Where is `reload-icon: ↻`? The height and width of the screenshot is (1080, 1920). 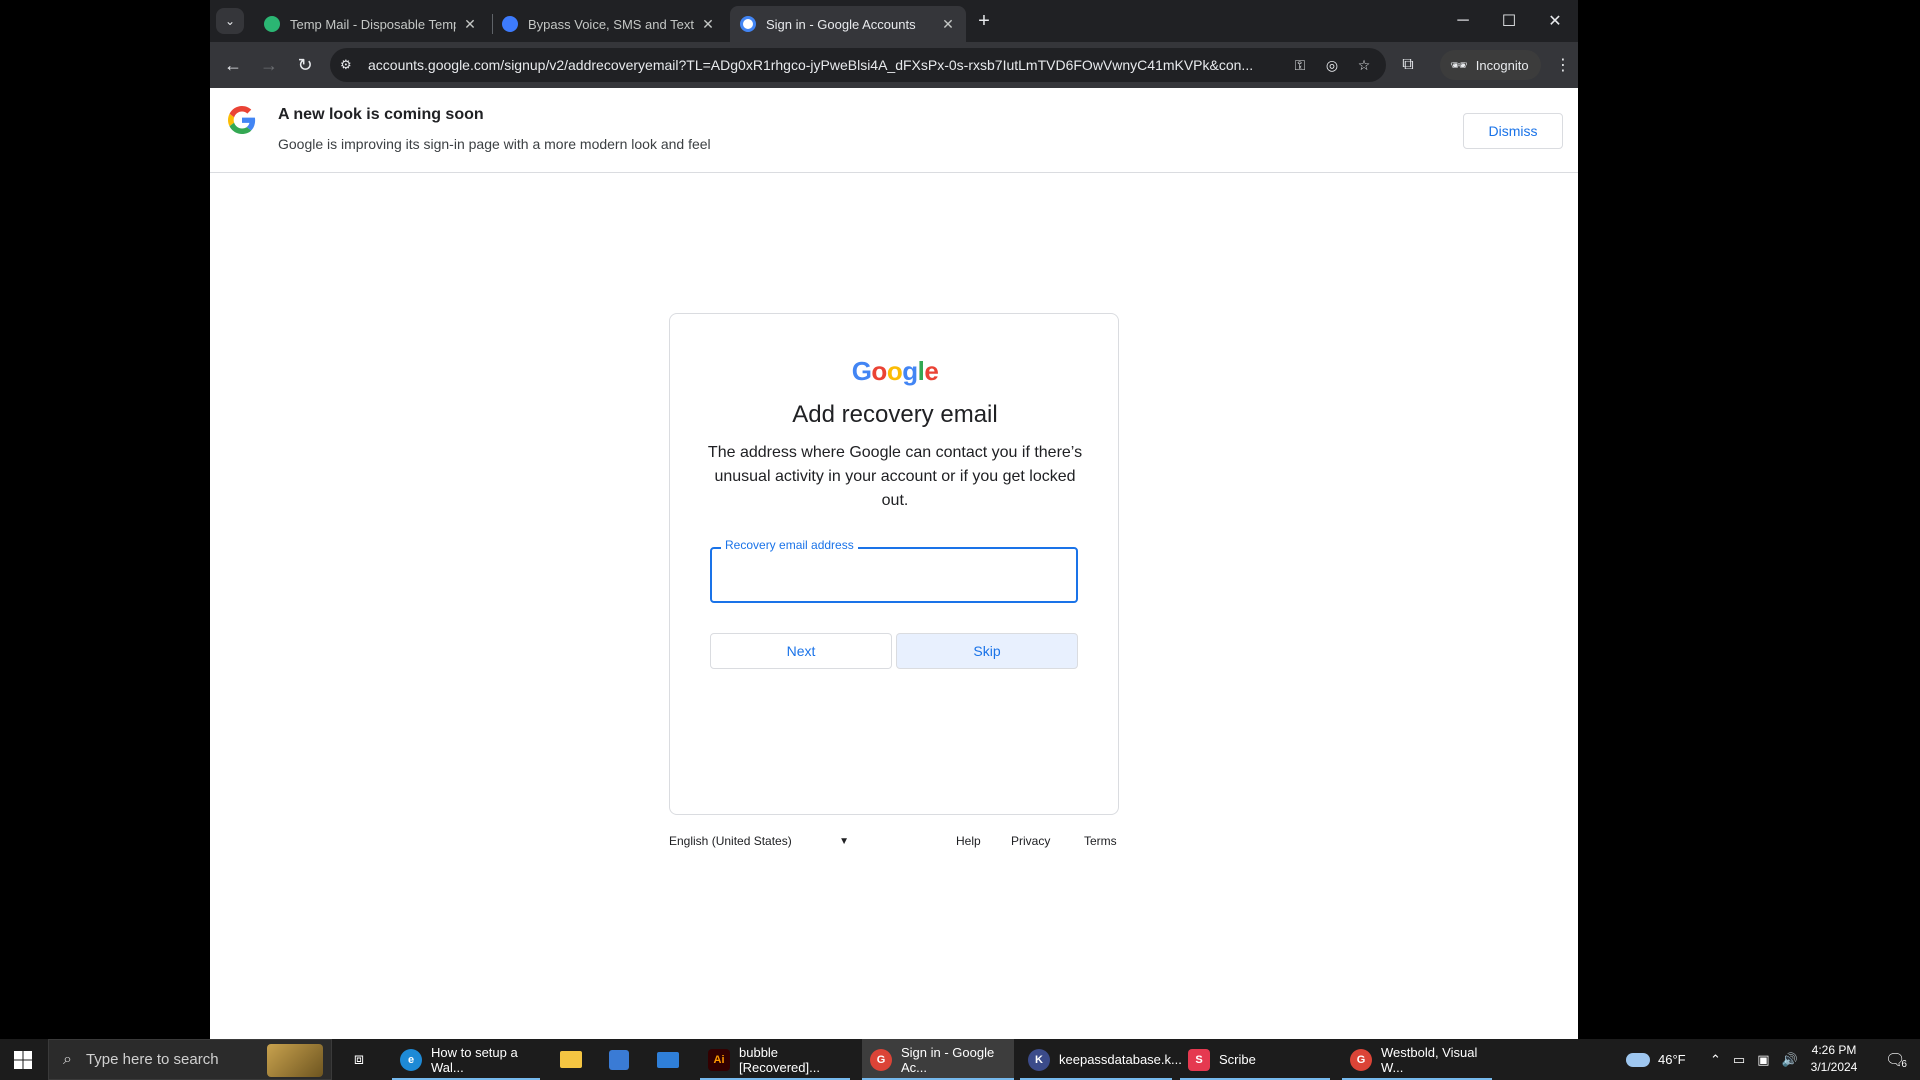 reload-icon: ↻ is located at coordinates (305, 64).